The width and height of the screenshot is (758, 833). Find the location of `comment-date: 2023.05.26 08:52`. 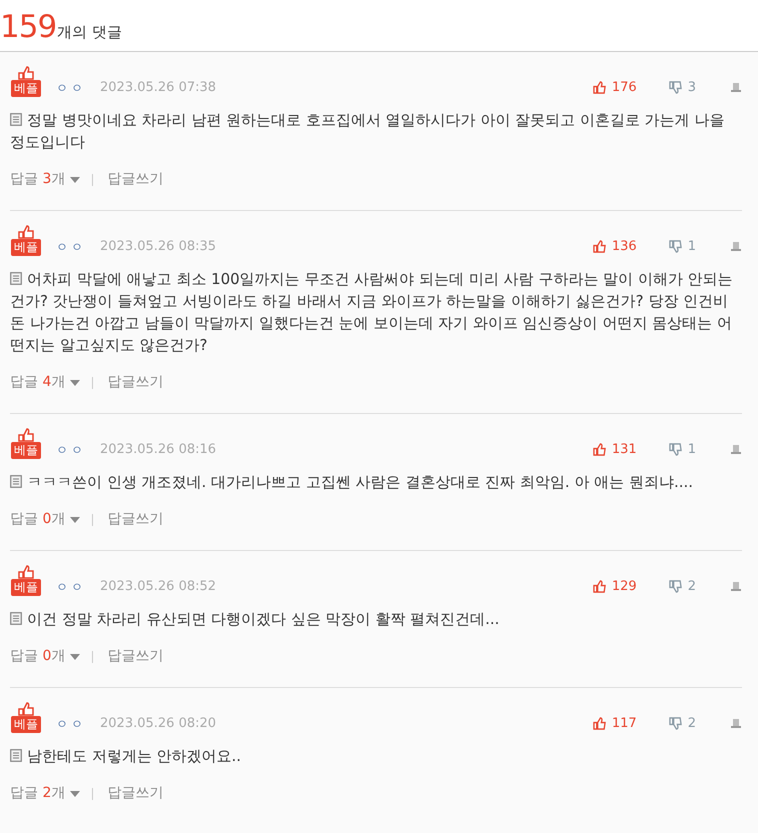

comment-date: 2023.05.26 08:52 is located at coordinates (158, 587).